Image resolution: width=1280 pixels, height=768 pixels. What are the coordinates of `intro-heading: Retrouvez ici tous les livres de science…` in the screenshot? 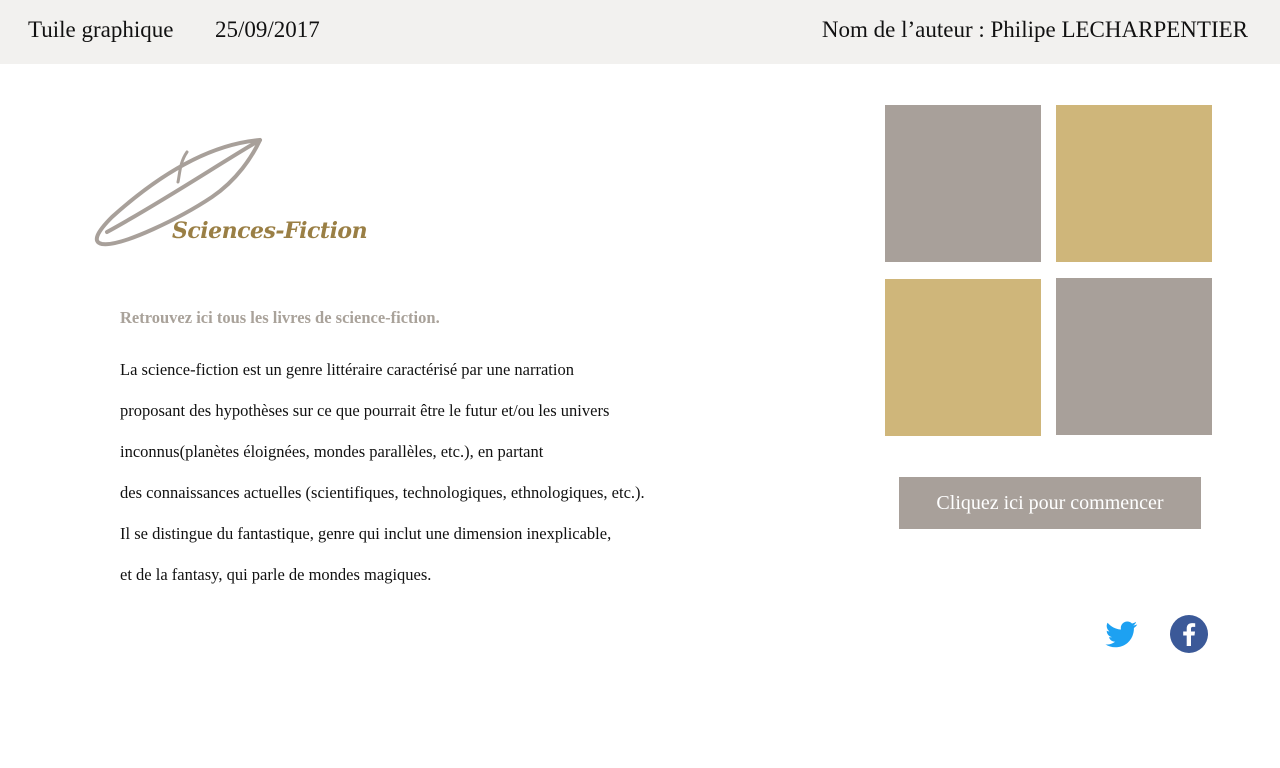 It's located at (280, 317).